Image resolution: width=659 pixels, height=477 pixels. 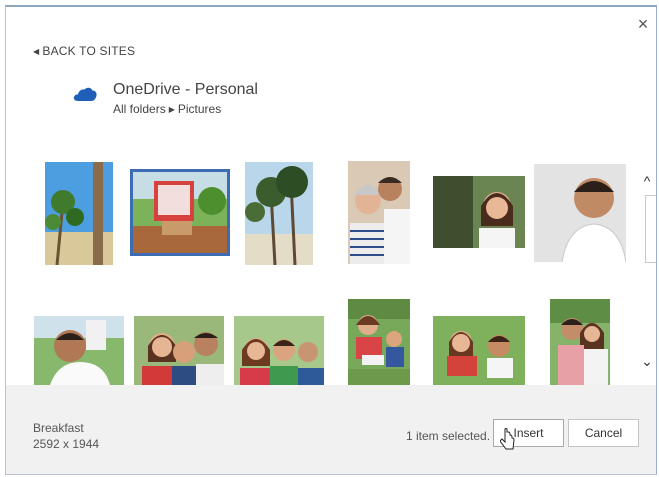 I want to click on breadcrumb-pictures: Pictures, so click(x=199, y=109).